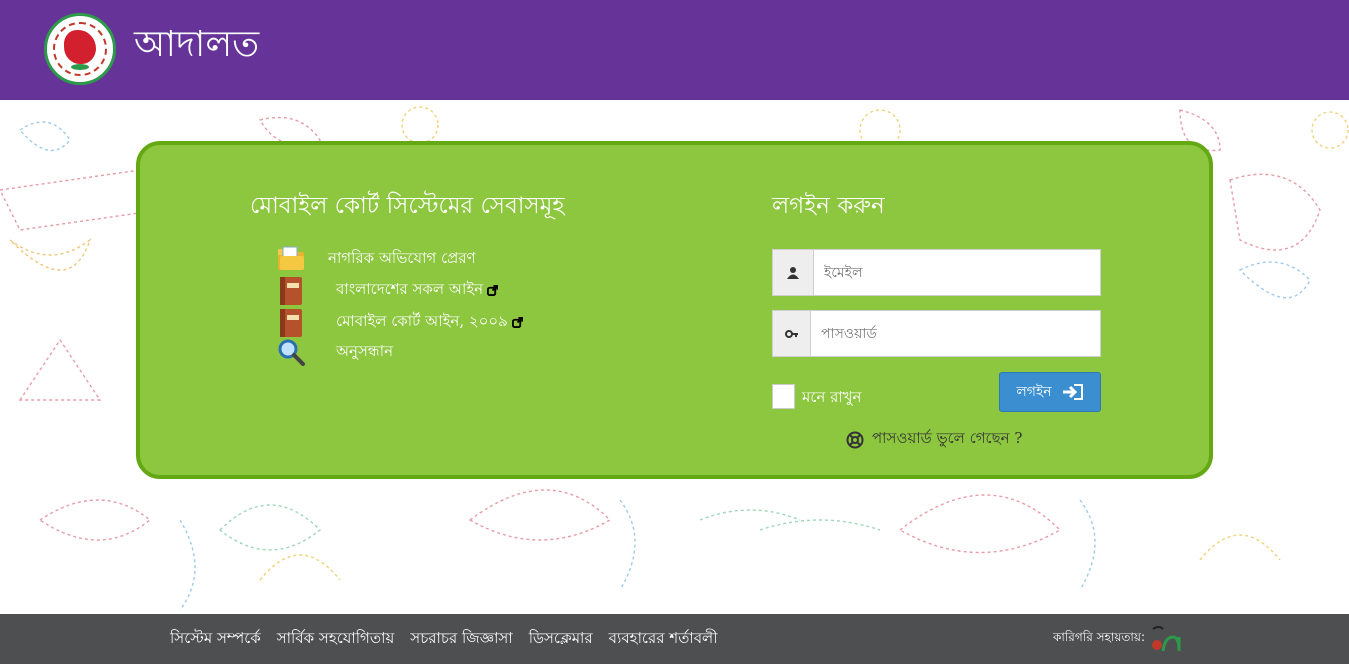 The height and width of the screenshot is (664, 1349). What do you see at coordinates (197, 44) in the screenshot?
I see `app-title: আদালত` at bounding box center [197, 44].